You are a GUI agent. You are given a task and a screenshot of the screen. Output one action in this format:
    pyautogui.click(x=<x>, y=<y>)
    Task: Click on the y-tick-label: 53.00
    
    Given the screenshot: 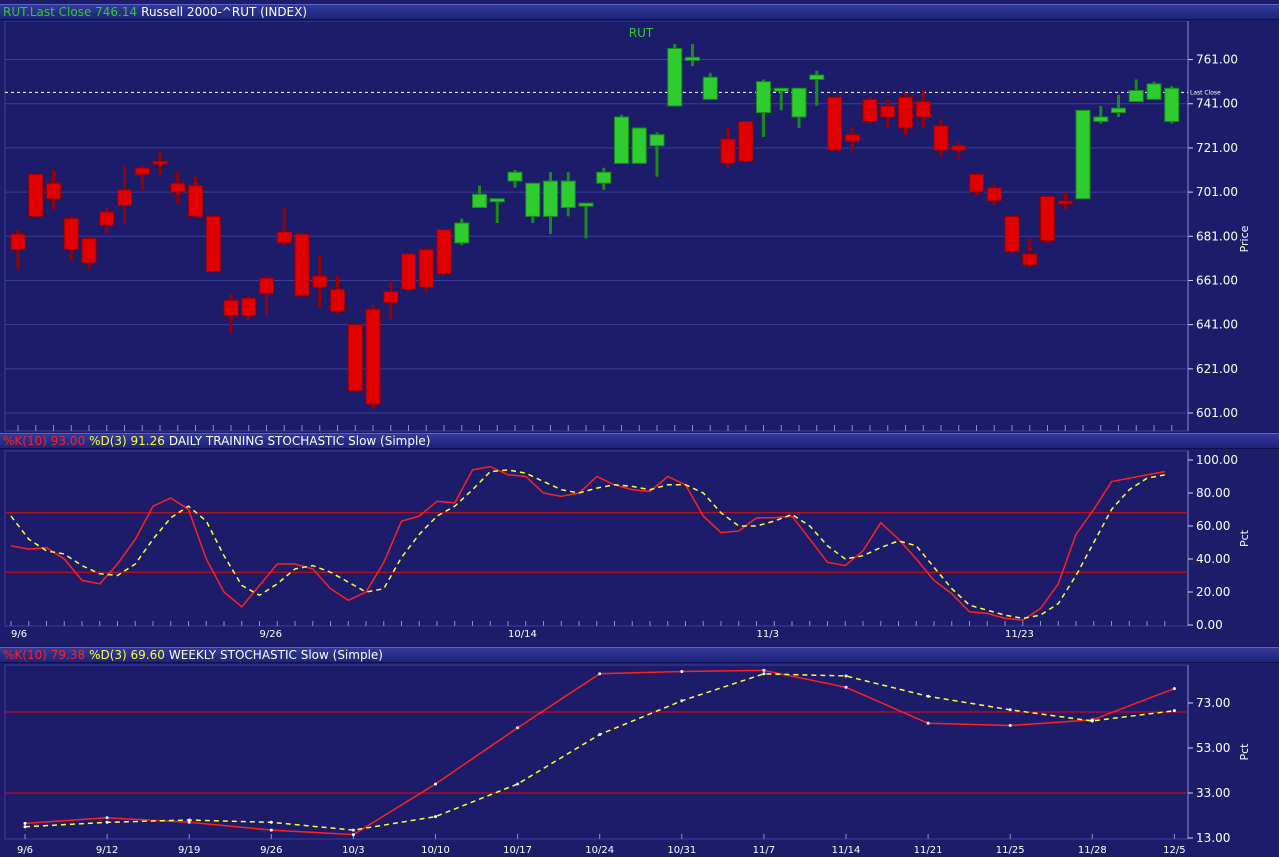 What is the action you would take?
    pyautogui.click(x=1213, y=748)
    